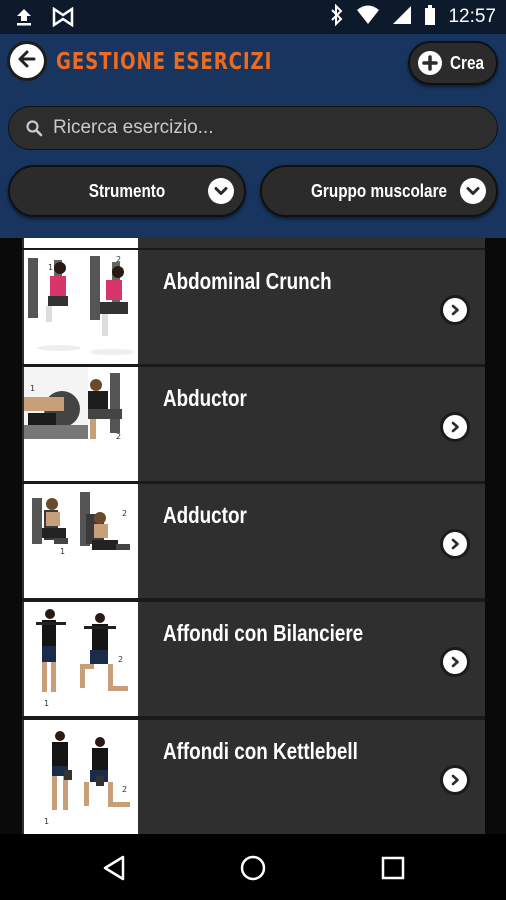 Image resolution: width=506 pixels, height=900 pixels. I want to click on battery-icon, so click(430, 17).